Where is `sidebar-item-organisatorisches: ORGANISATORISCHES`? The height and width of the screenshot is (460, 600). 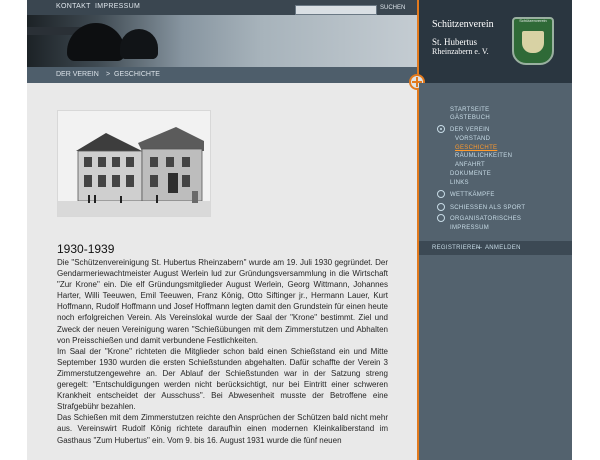
sidebar-item-organisatorisches: ORGANISATORISCHES is located at coordinates (485, 219).